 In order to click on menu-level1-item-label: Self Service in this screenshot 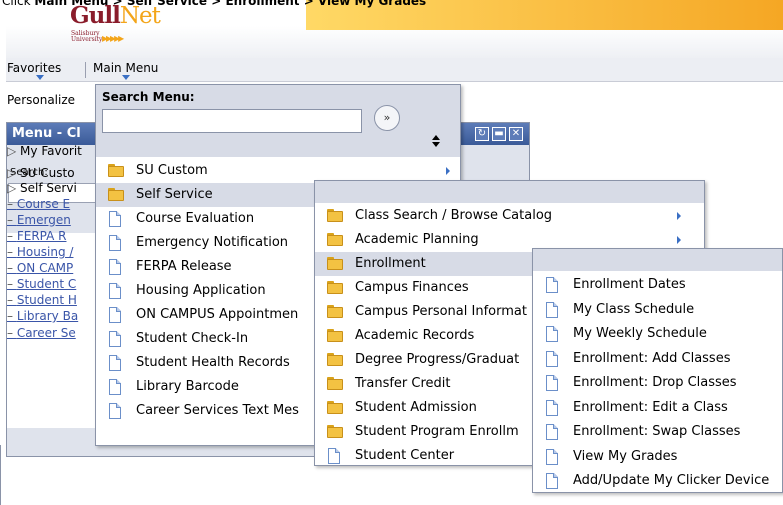, I will do `click(174, 194)`.